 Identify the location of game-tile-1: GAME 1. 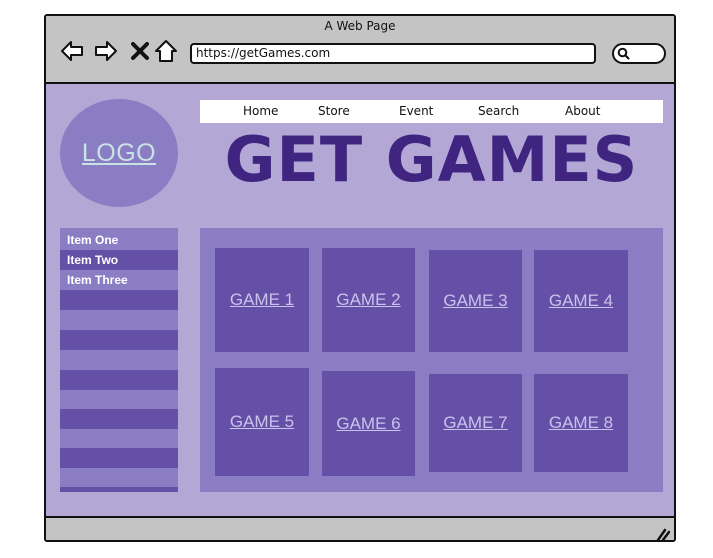
(262, 300).